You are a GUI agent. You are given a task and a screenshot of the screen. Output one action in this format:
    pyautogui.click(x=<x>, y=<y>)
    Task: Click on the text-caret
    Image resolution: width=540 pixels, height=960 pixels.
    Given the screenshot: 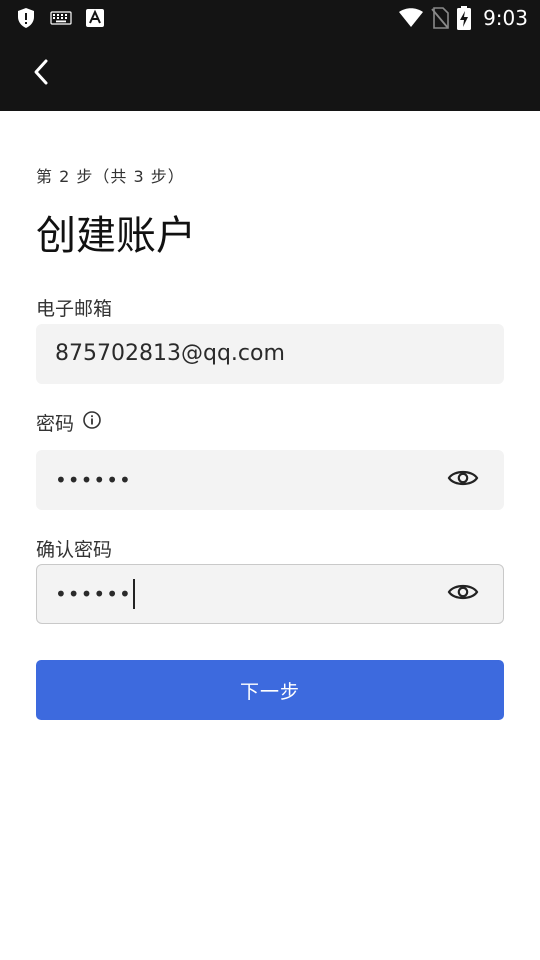 What is the action you would take?
    pyautogui.click(x=133, y=593)
    